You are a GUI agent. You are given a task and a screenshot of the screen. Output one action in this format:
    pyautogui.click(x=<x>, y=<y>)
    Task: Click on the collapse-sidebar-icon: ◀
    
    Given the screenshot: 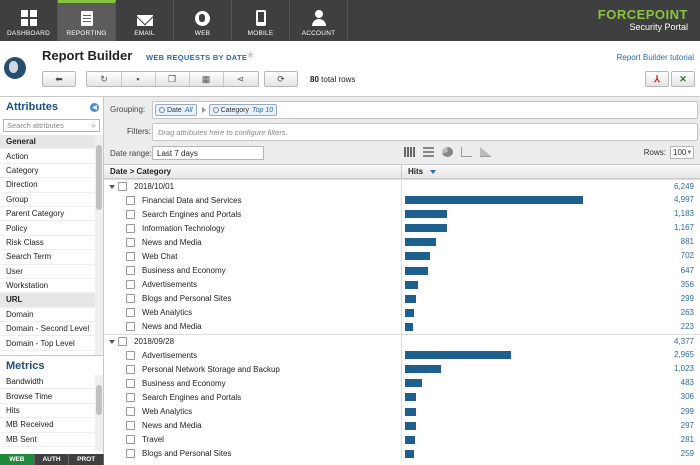 What is the action you would take?
    pyautogui.click(x=94, y=107)
    